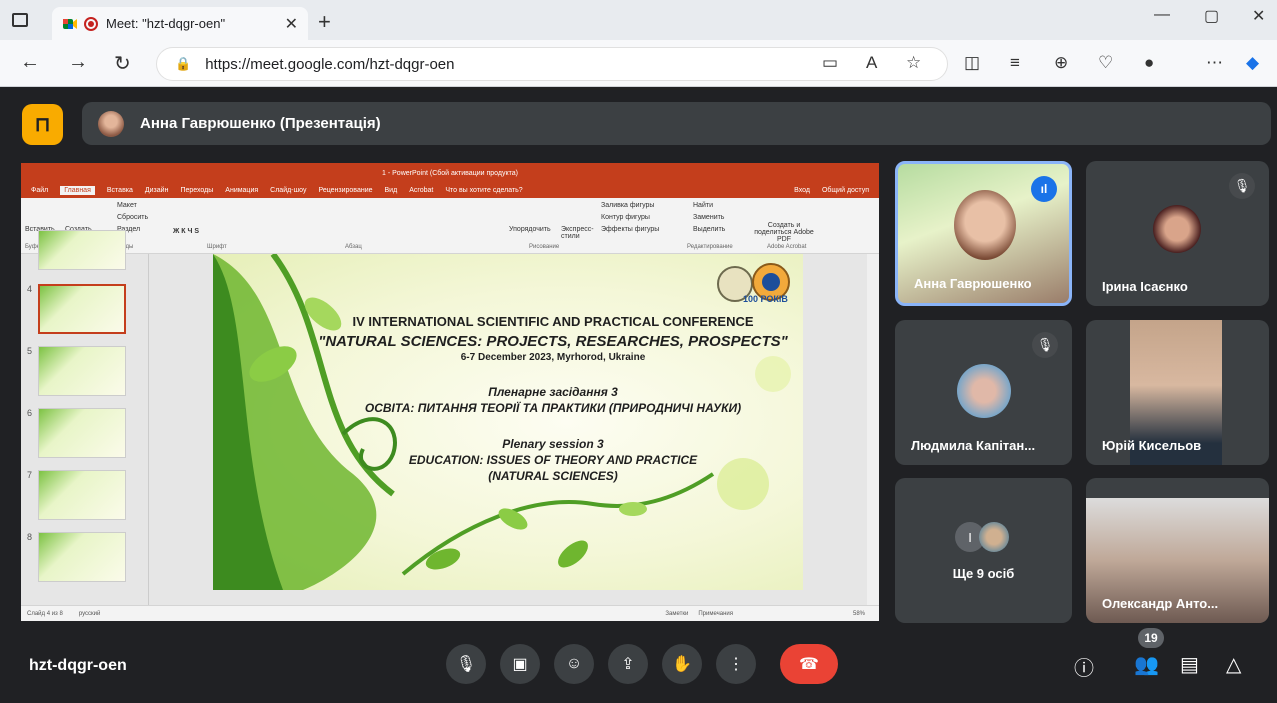  Describe the element at coordinates (859, 614) in the screenshot. I see `zoom-level: 58%` at that location.